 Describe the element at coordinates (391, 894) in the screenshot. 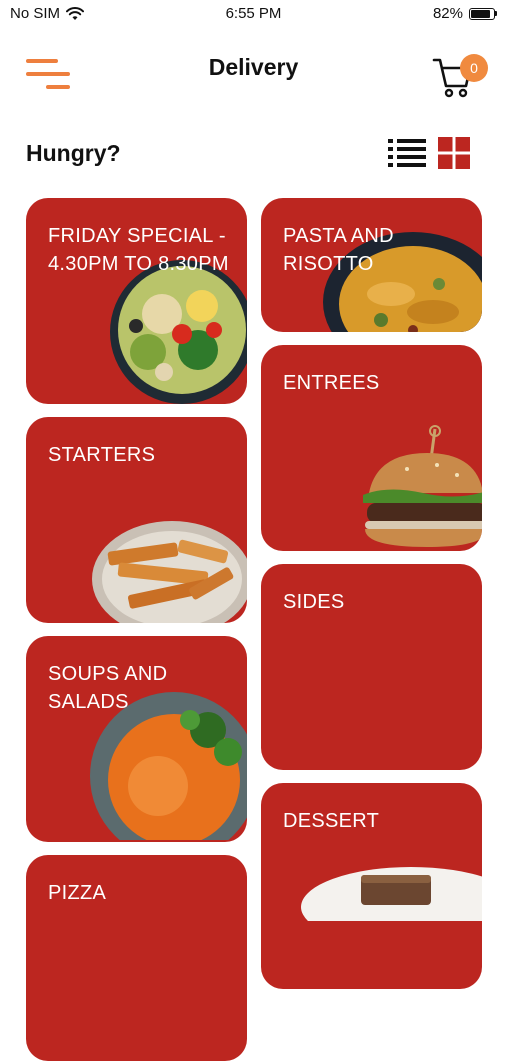

I see `dessert-plate-image` at that location.